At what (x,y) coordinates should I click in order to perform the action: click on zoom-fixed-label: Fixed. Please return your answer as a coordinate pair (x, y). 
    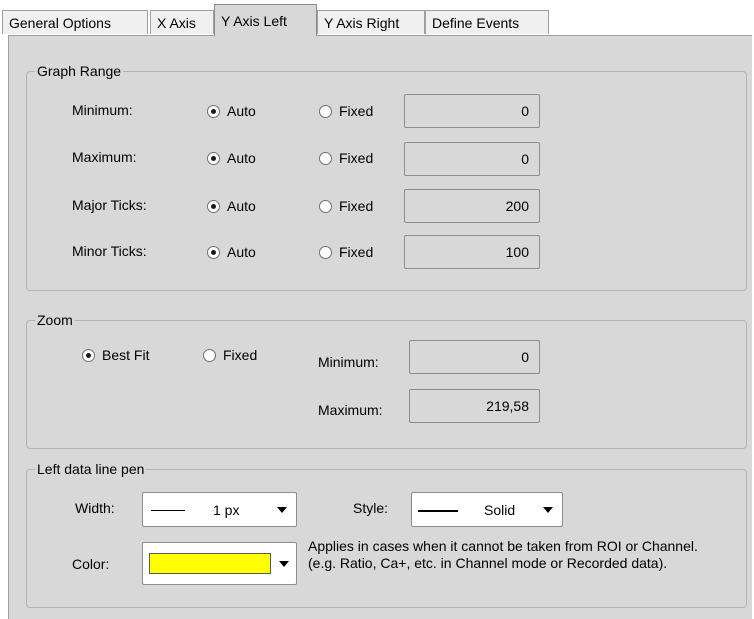
    Looking at the image, I should click on (240, 355).